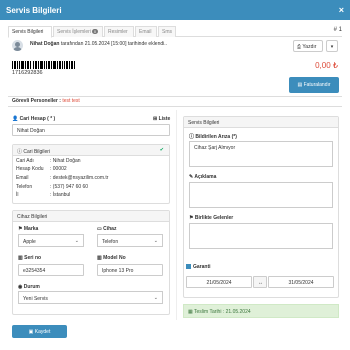  I want to click on brand-label: ⚑ Marka, so click(28, 229).